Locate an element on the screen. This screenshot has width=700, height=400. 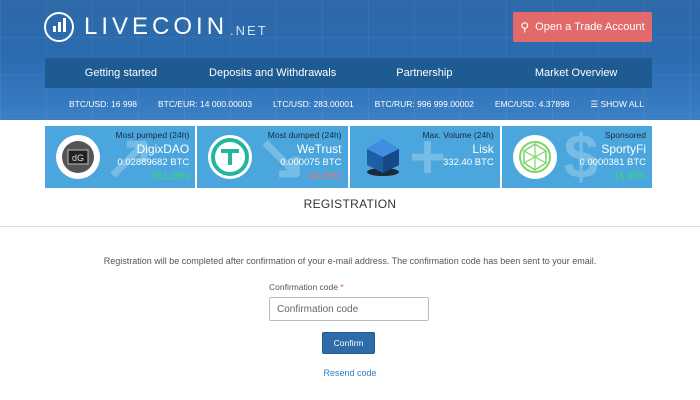
user-icon: ⚲ is located at coordinates (525, 27).